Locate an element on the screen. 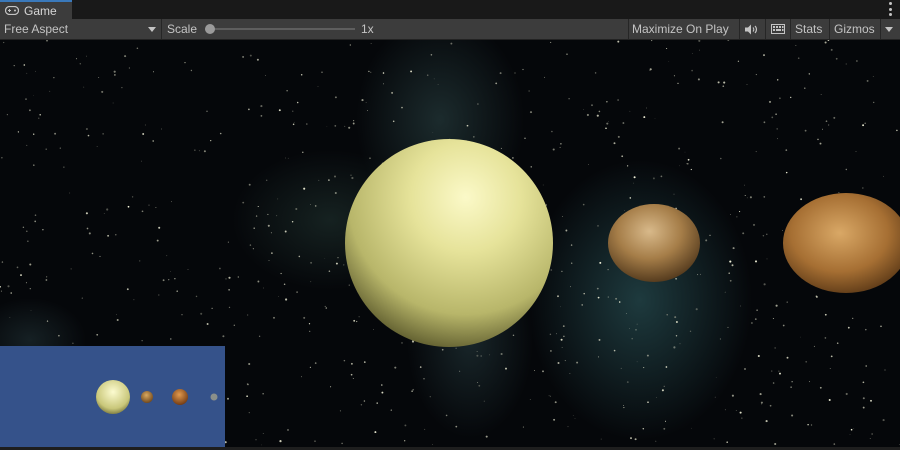 Image resolution: width=900 pixels, height=450 pixels. rocky-planet is located at coordinates (654, 243).